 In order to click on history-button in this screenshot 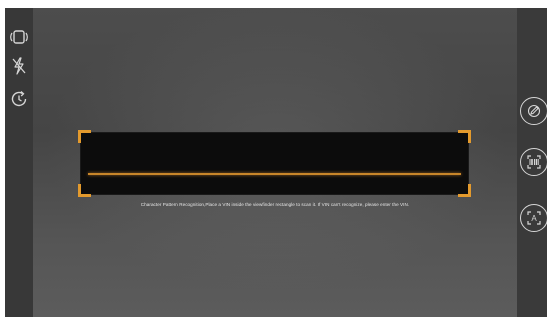, I will do `click(19, 99)`.